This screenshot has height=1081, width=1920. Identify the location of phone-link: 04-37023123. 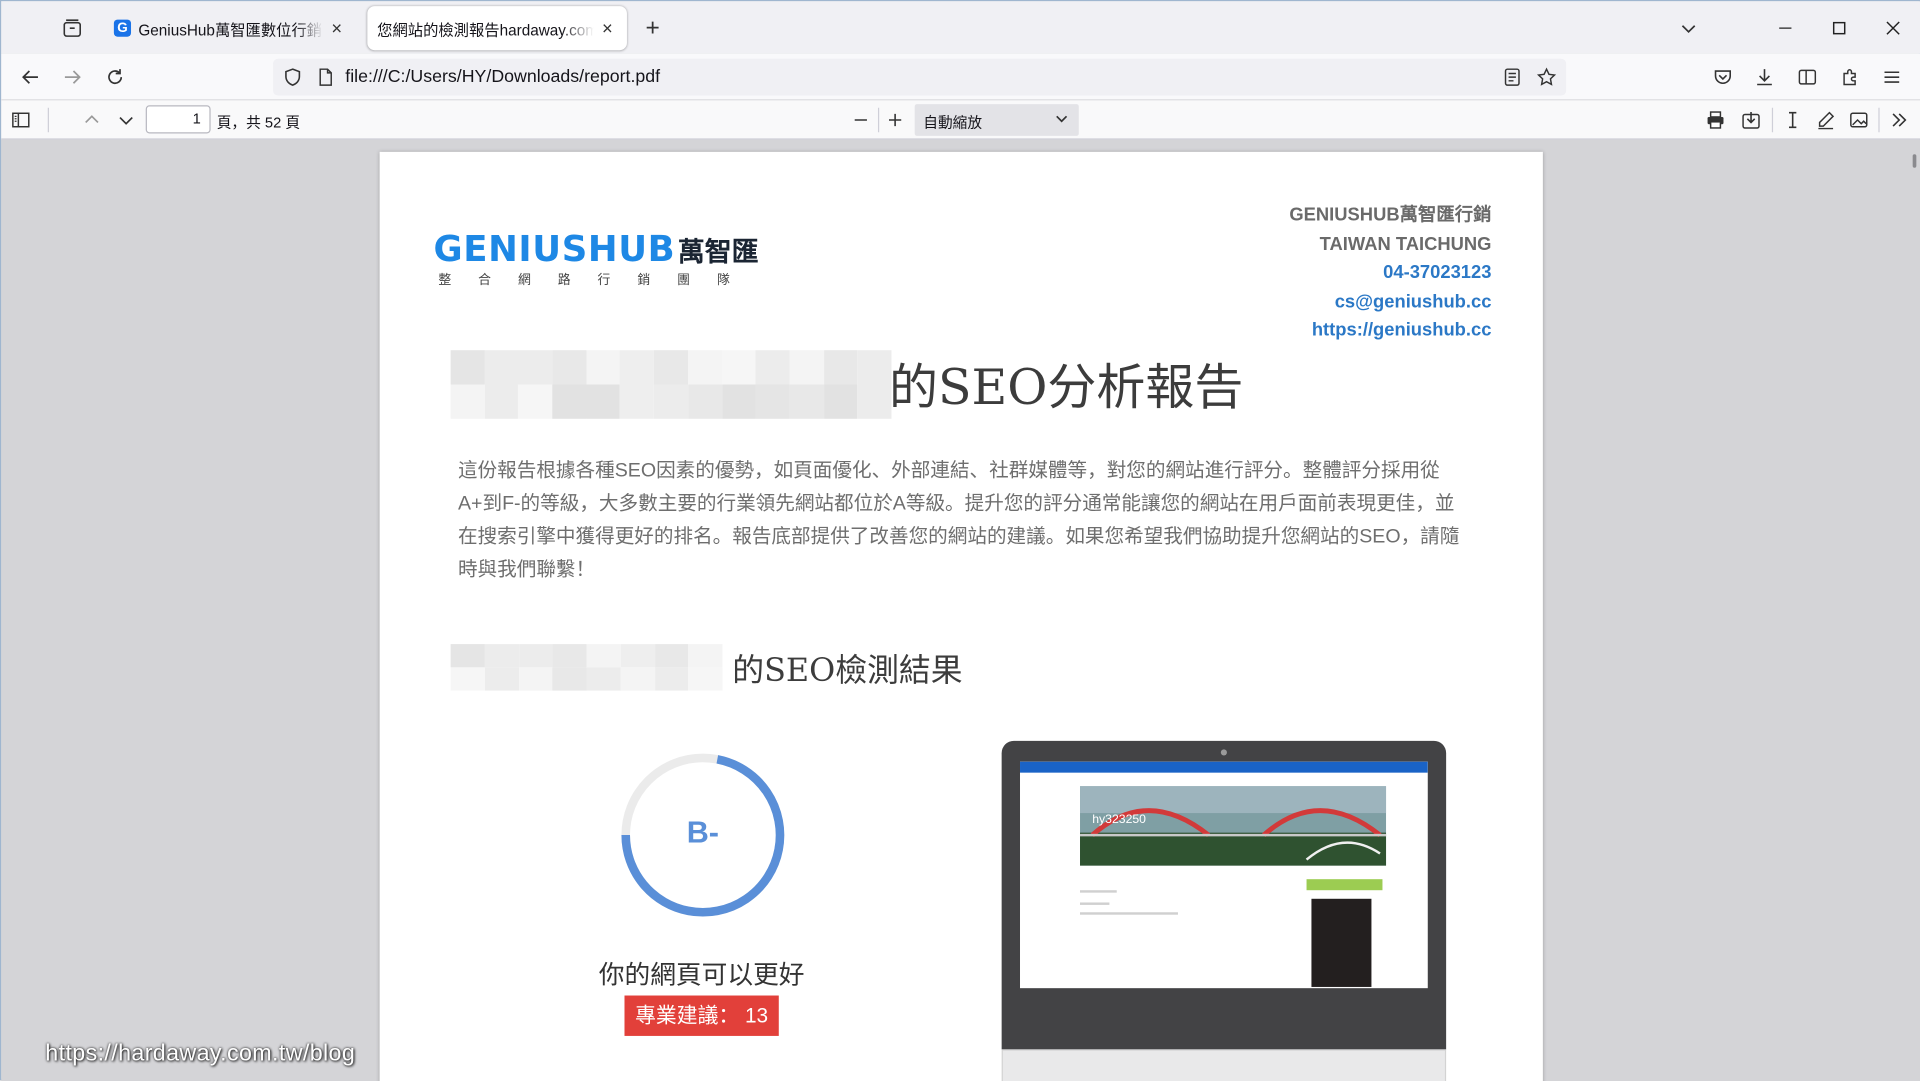
(1390, 272).